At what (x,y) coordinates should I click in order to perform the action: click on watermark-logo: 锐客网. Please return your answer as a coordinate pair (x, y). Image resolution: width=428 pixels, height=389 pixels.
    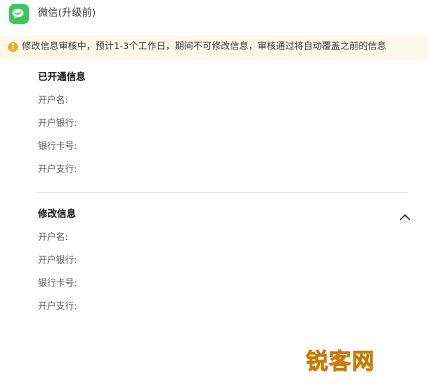
    Looking at the image, I should click on (341, 363).